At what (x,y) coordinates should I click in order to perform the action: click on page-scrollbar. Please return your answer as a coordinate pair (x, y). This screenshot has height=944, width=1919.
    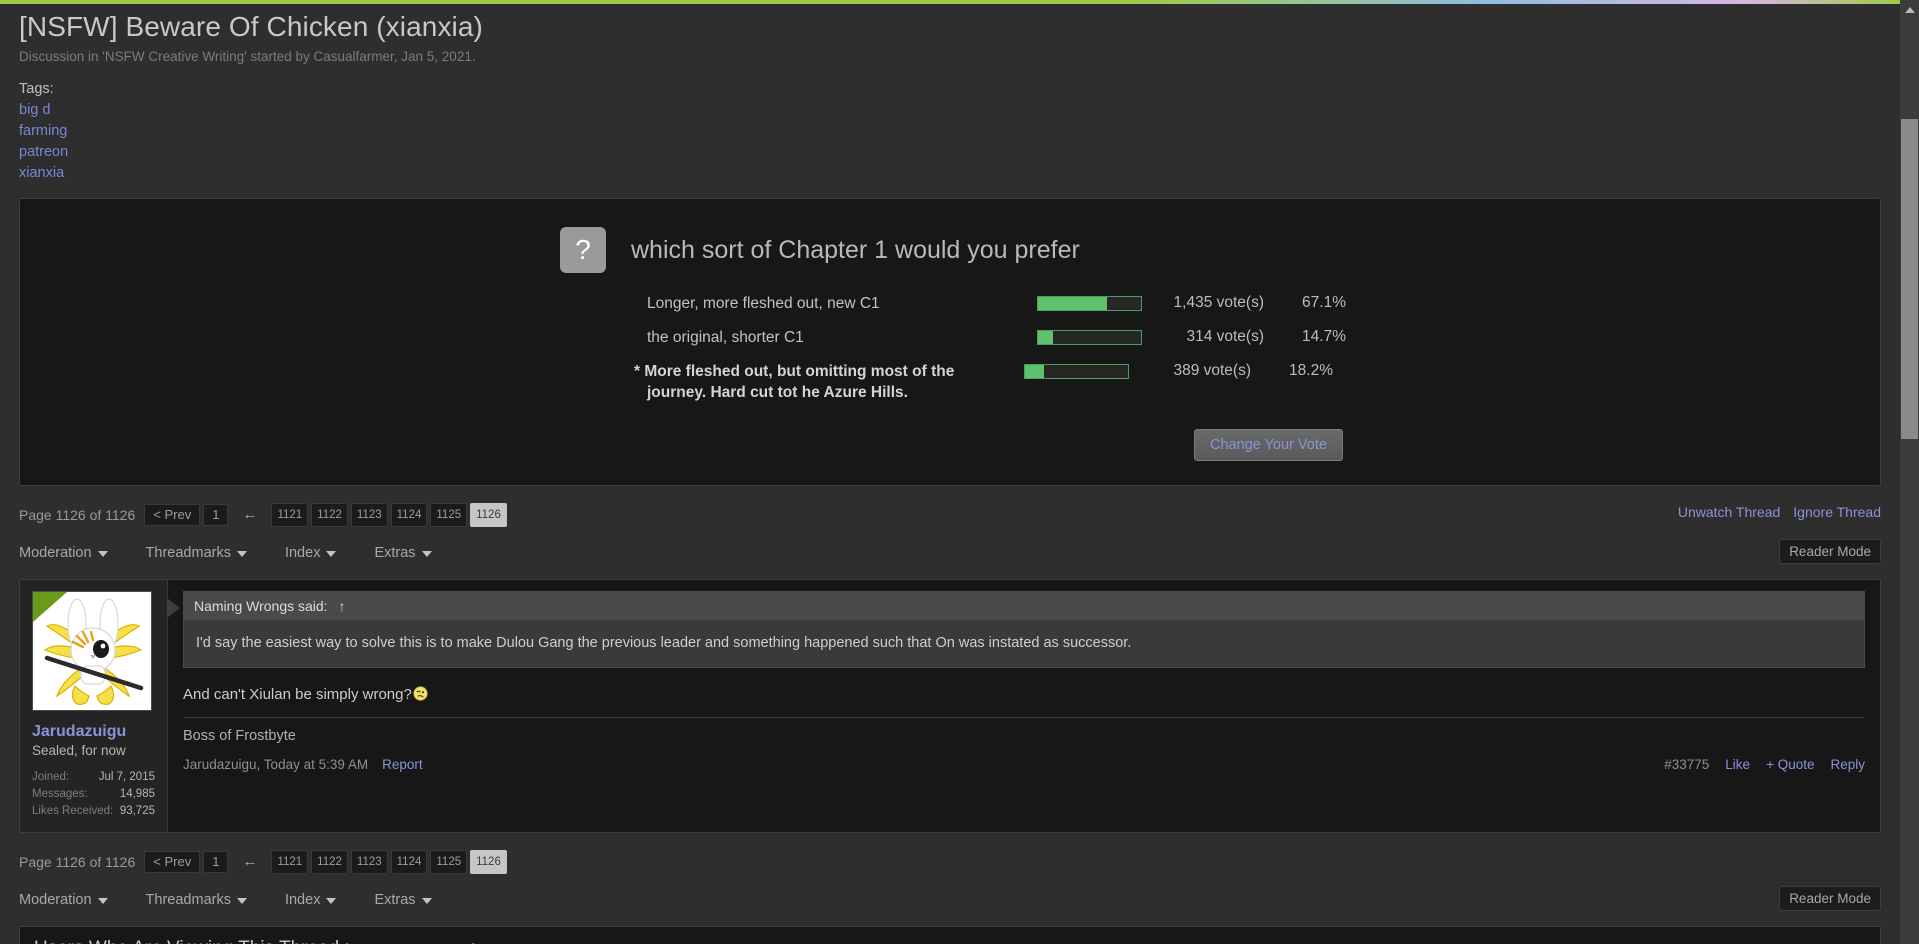
    Looking at the image, I should click on (1909, 472).